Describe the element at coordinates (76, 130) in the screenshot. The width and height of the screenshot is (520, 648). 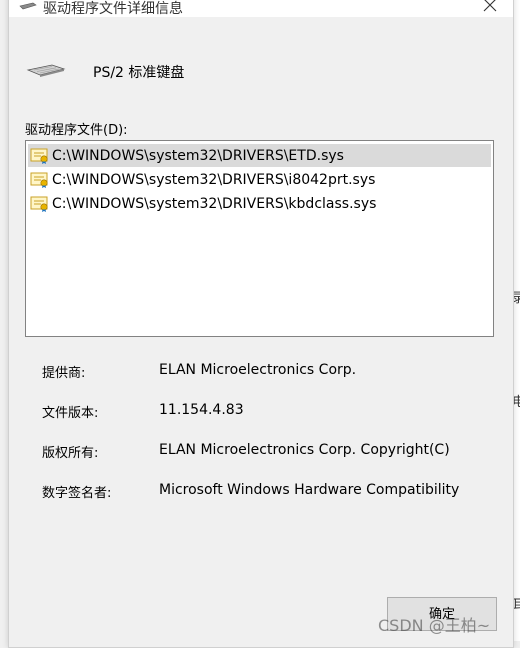
I see `driver-files-label: 驱动程序文件(D):` at that location.